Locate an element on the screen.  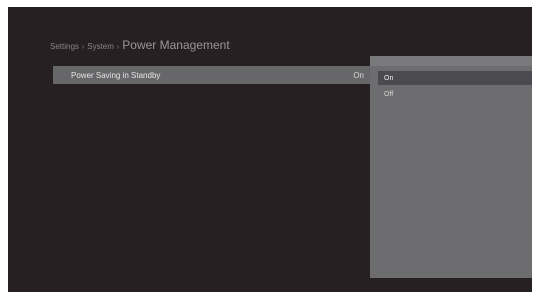
breadcrumb-settings: Settings is located at coordinates (64, 46).